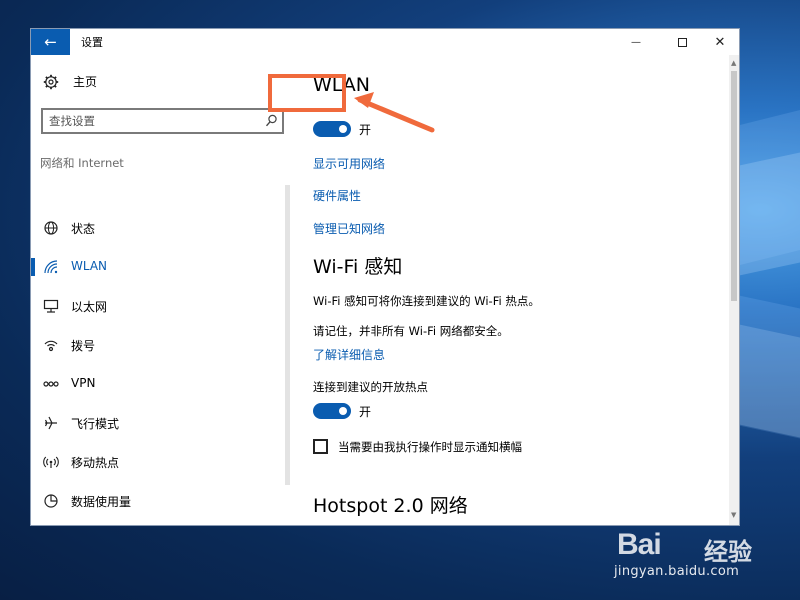 The height and width of the screenshot is (600, 800). I want to click on notification-banner-checkbox, so click(320, 446).